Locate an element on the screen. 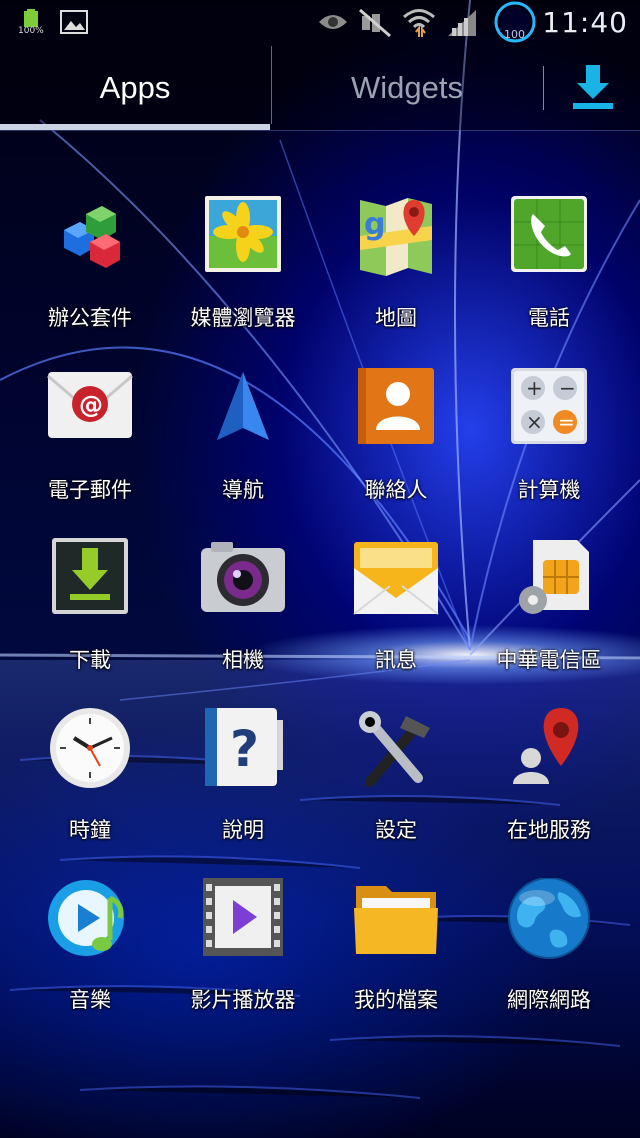 Image resolution: width=640 pixels, height=1138 pixels. app-my-files: 我的檔案 is located at coordinates (396, 963).